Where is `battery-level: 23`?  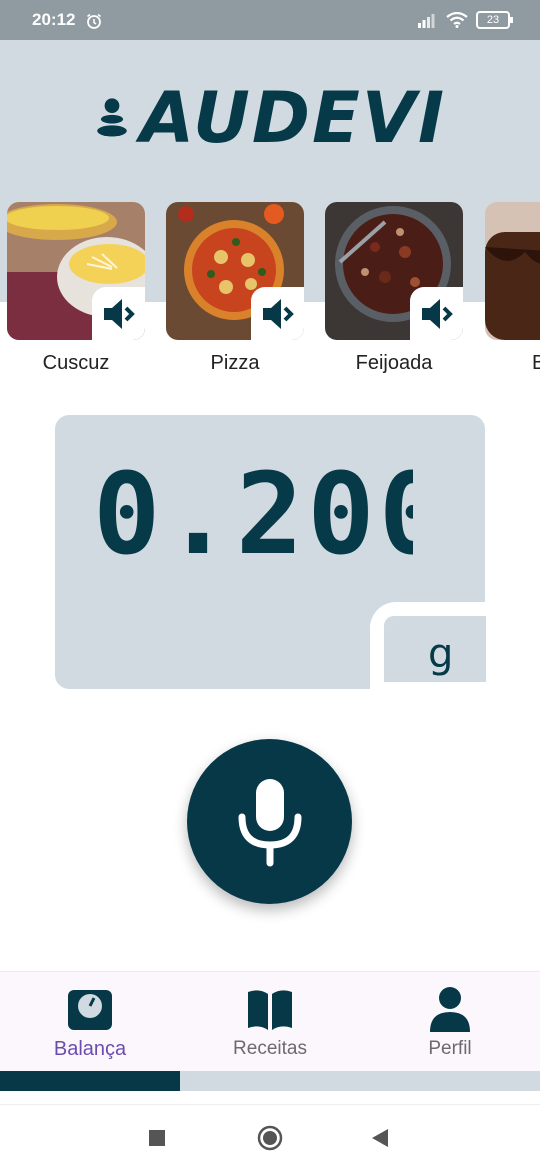
battery-level: 23 is located at coordinates (493, 20).